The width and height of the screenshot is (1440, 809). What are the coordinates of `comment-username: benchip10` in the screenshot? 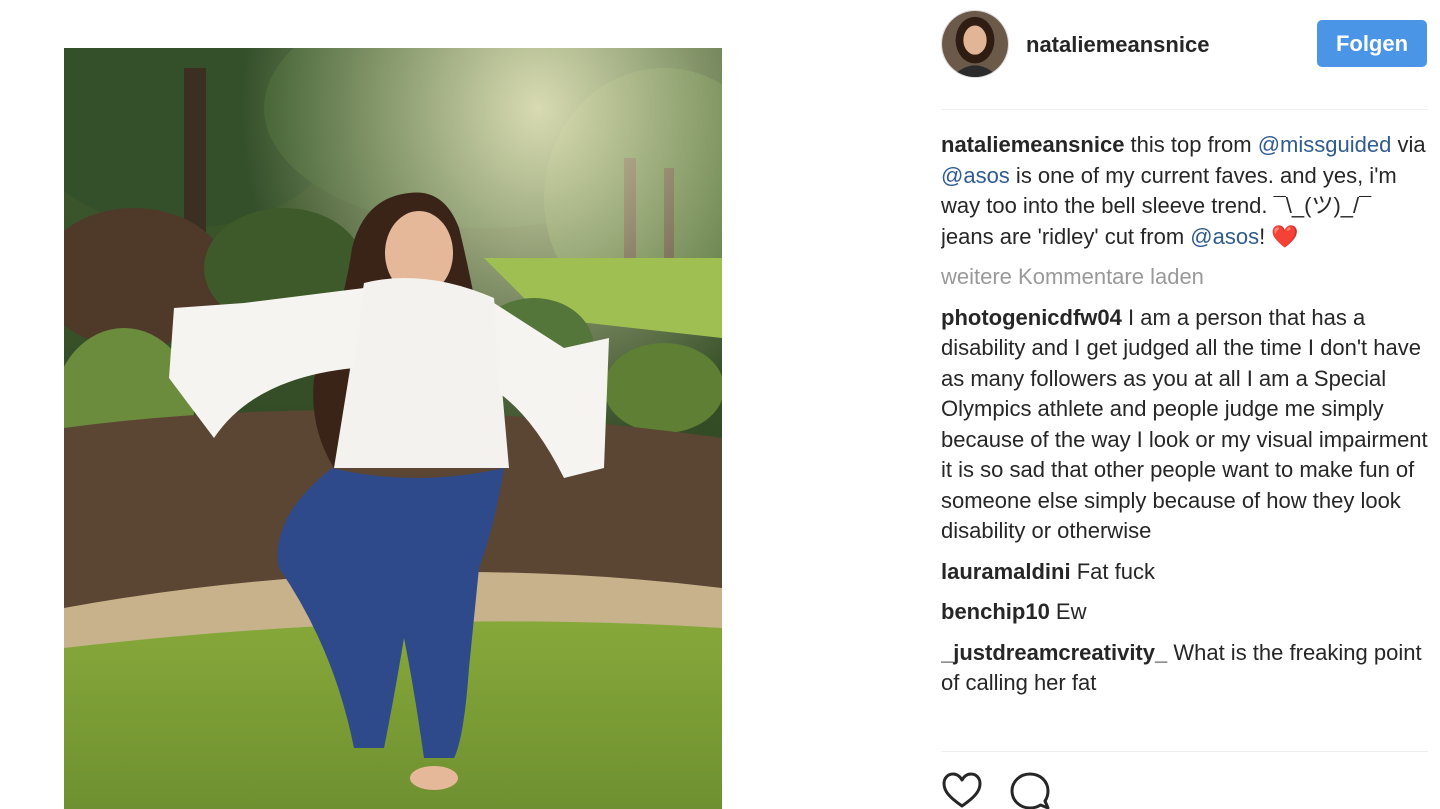 It's located at (995, 611).